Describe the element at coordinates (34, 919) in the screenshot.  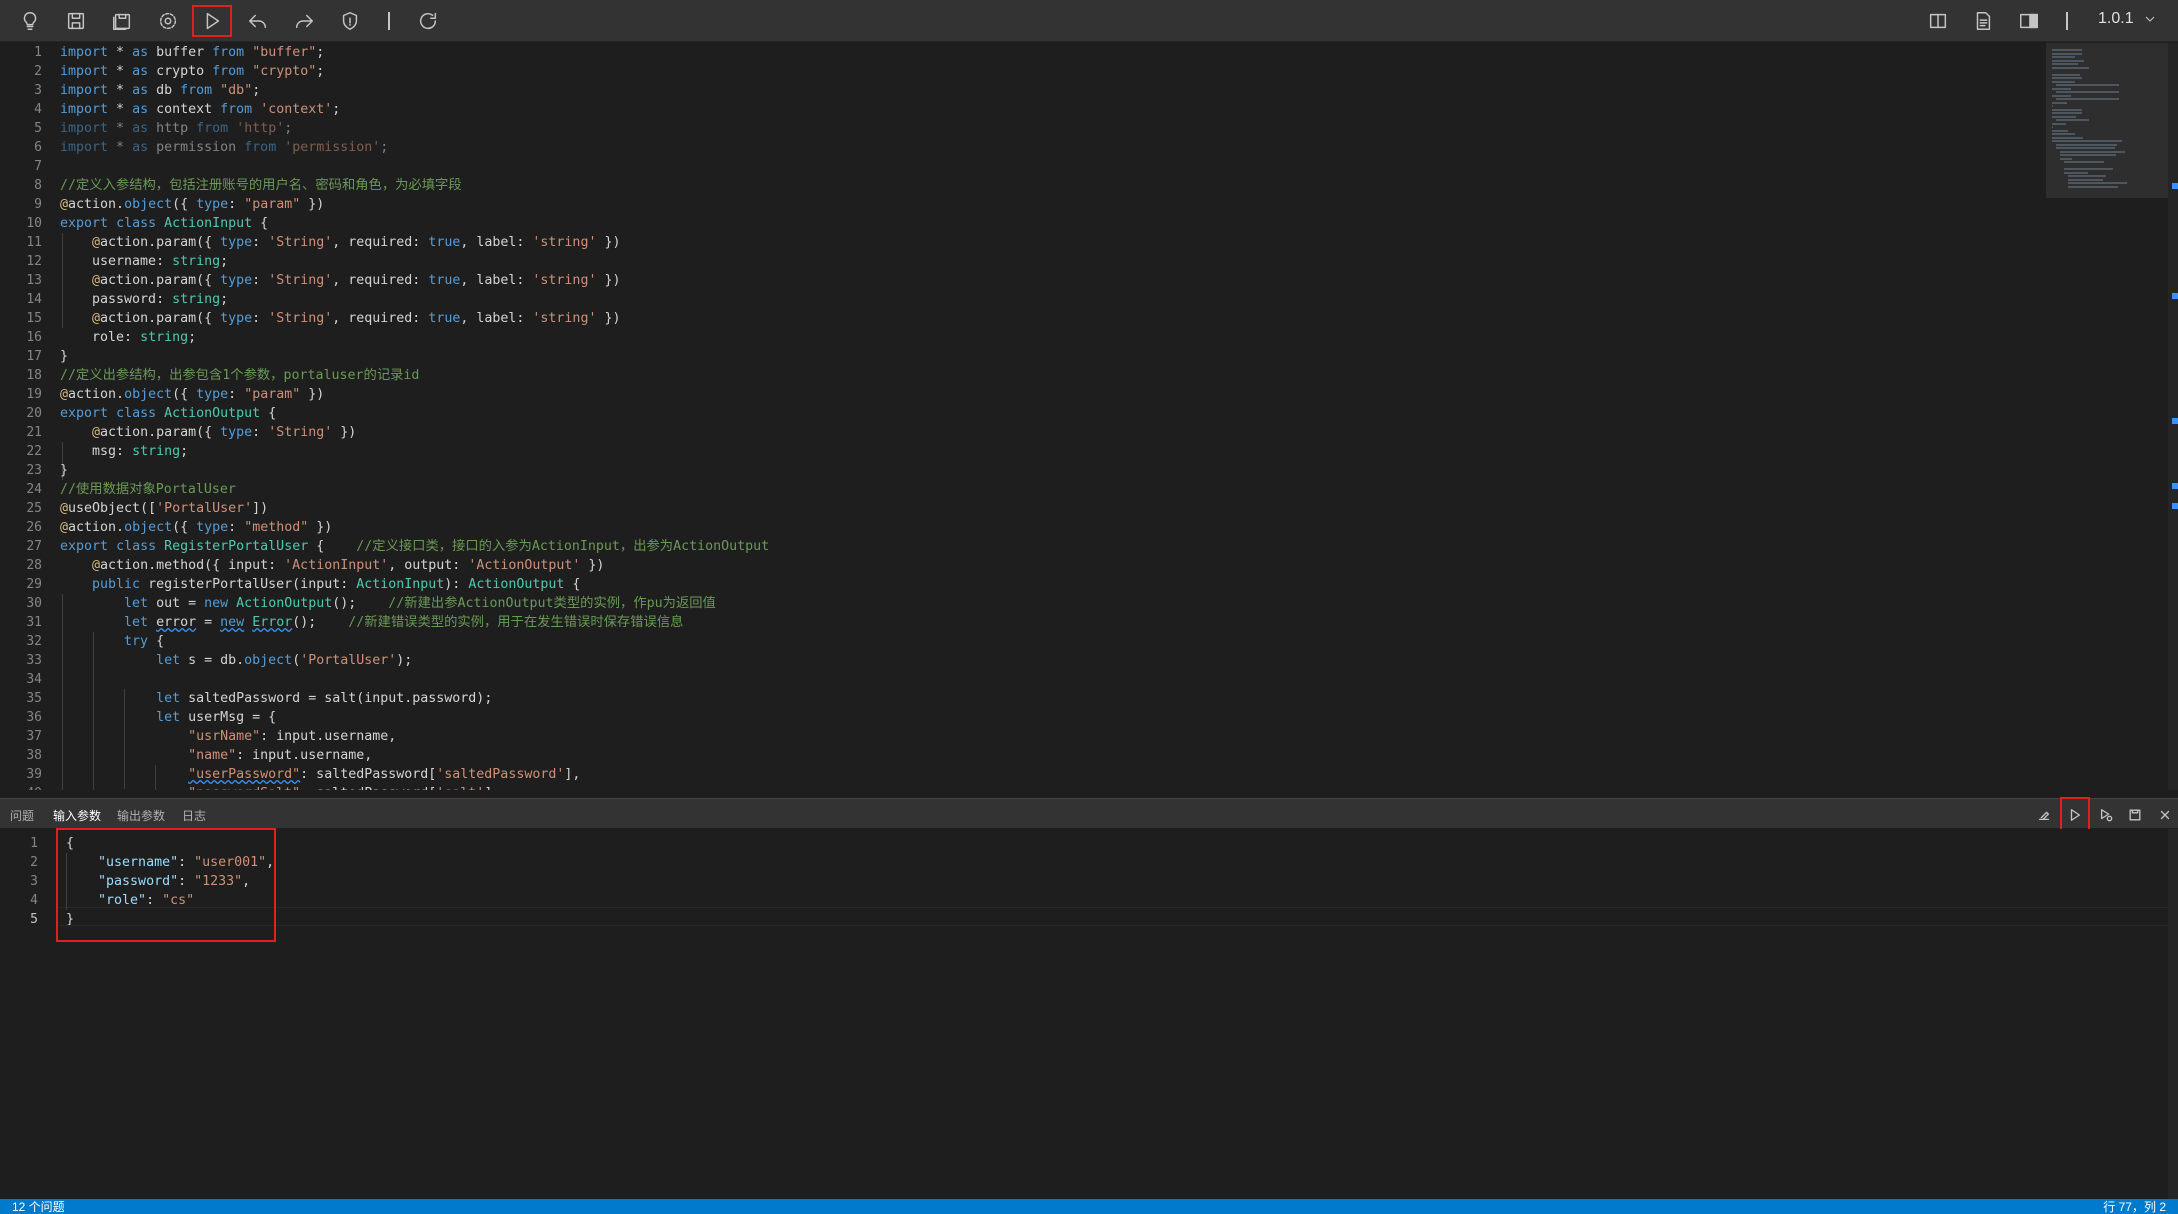
I see `input-line-number: 5` at that location.